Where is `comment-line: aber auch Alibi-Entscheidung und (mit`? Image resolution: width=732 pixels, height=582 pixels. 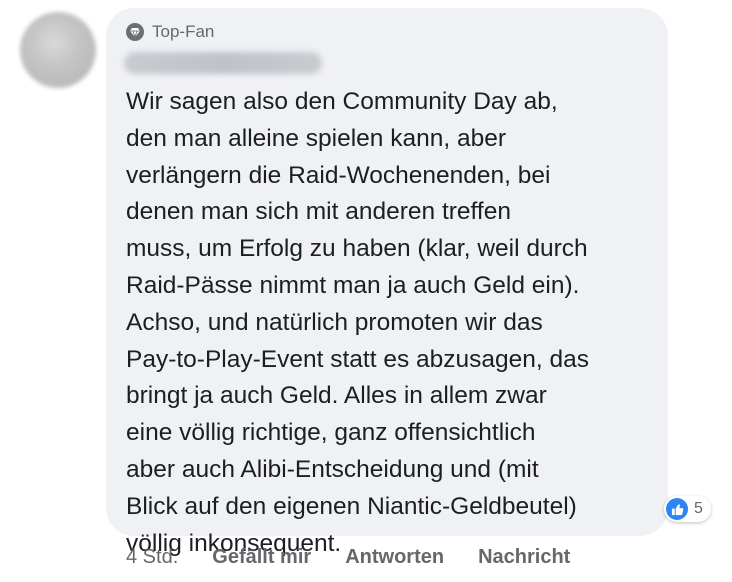 comment-line: aber auch Alibi-Entscheidung und (mit is located at coordinates (332, 469).